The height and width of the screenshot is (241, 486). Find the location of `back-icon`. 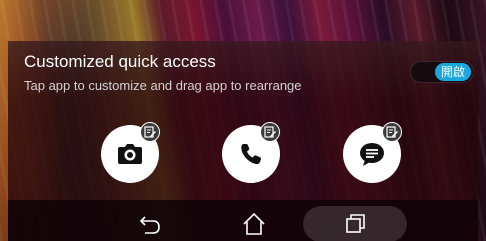

back-icon is located at coordinates (151, 225).